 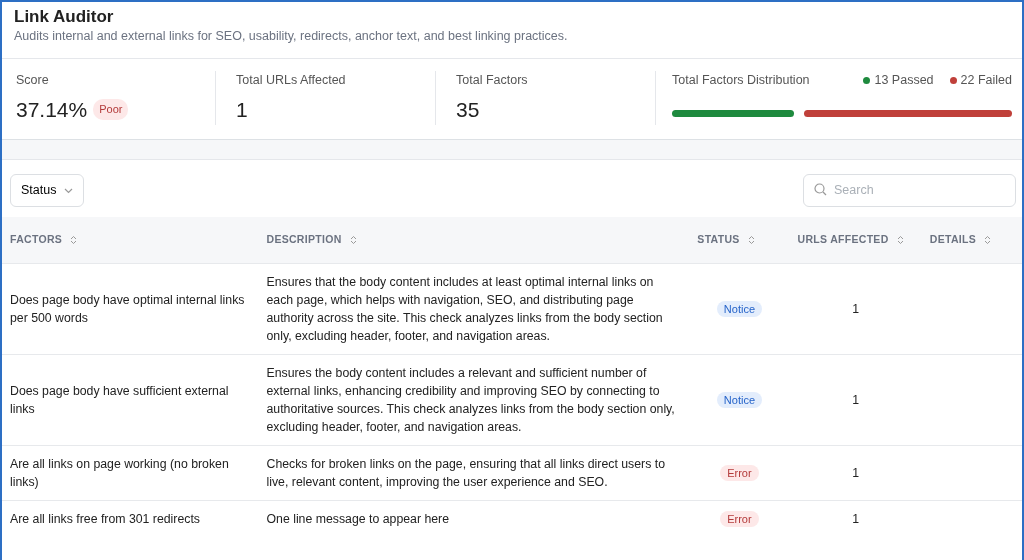 What do you see at coordinates (867, 80) in the screenshot?
I see `passed-dot` at bounding box center [867, 80].